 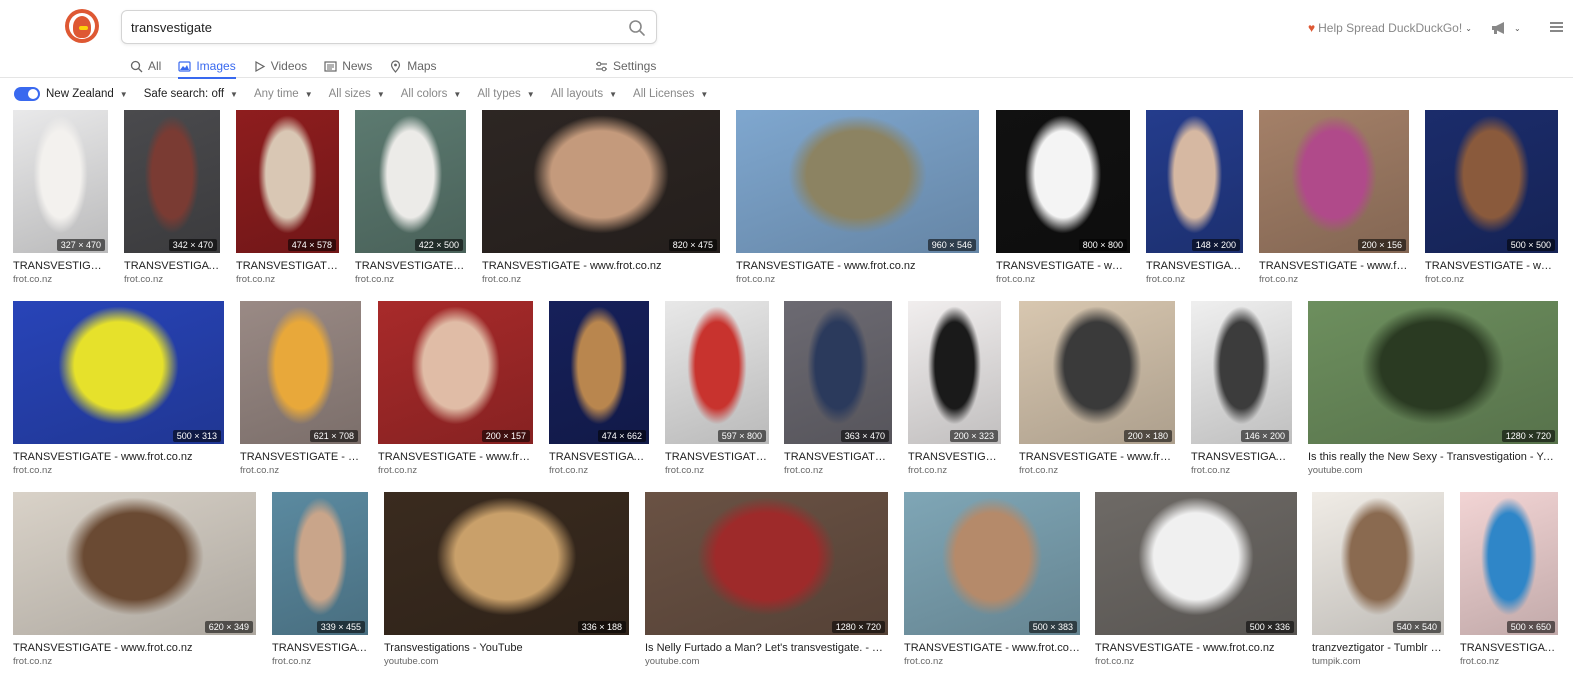 What do you see at coordinates (320, 563) in the screenshot?
I see `image-thumbnail: 339 × 455` at bounding box center [320, 563].